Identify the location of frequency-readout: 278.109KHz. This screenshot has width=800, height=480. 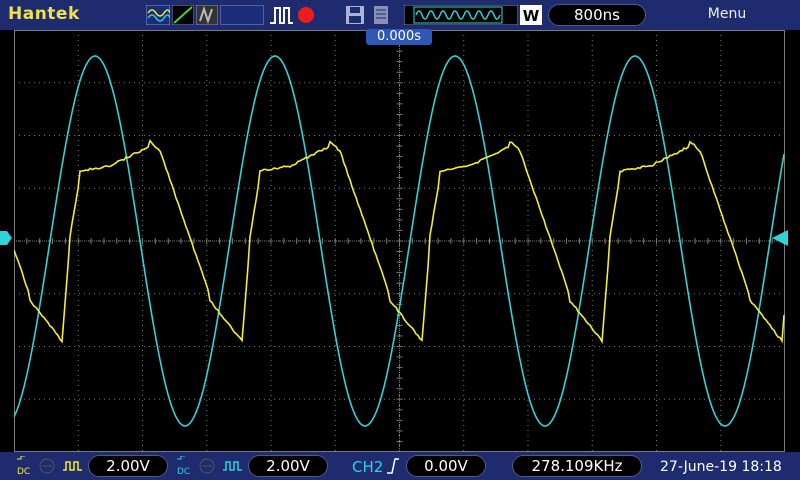
(577, 466).